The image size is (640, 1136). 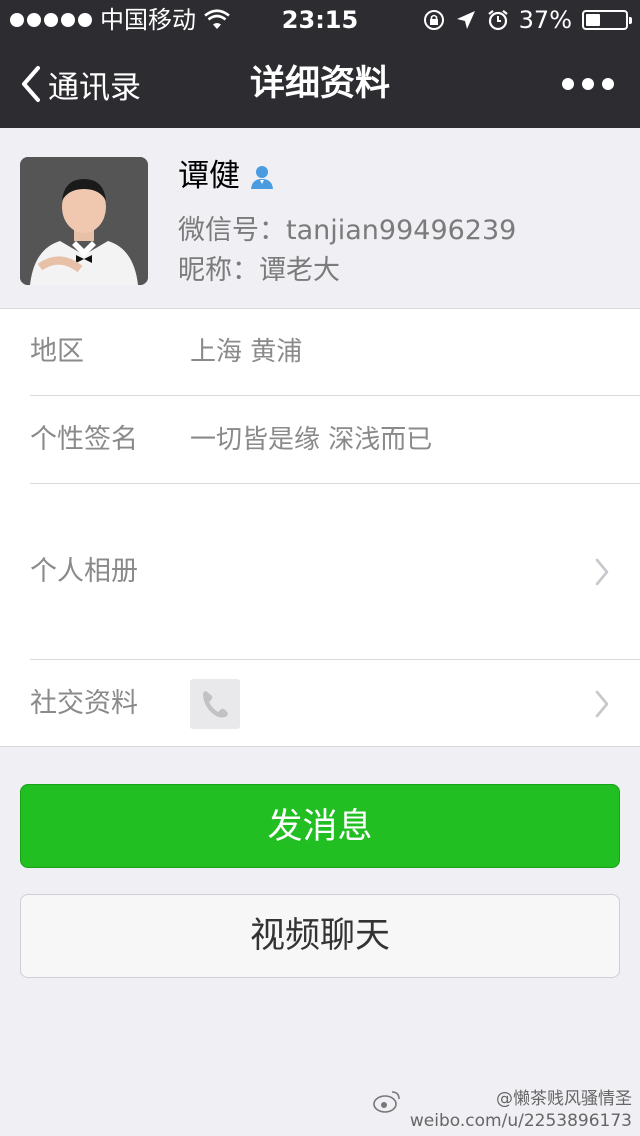 I want to click on list-item-signature: 个性签名 一切皆是缘 深浅而已, so click(x=320, y=440).